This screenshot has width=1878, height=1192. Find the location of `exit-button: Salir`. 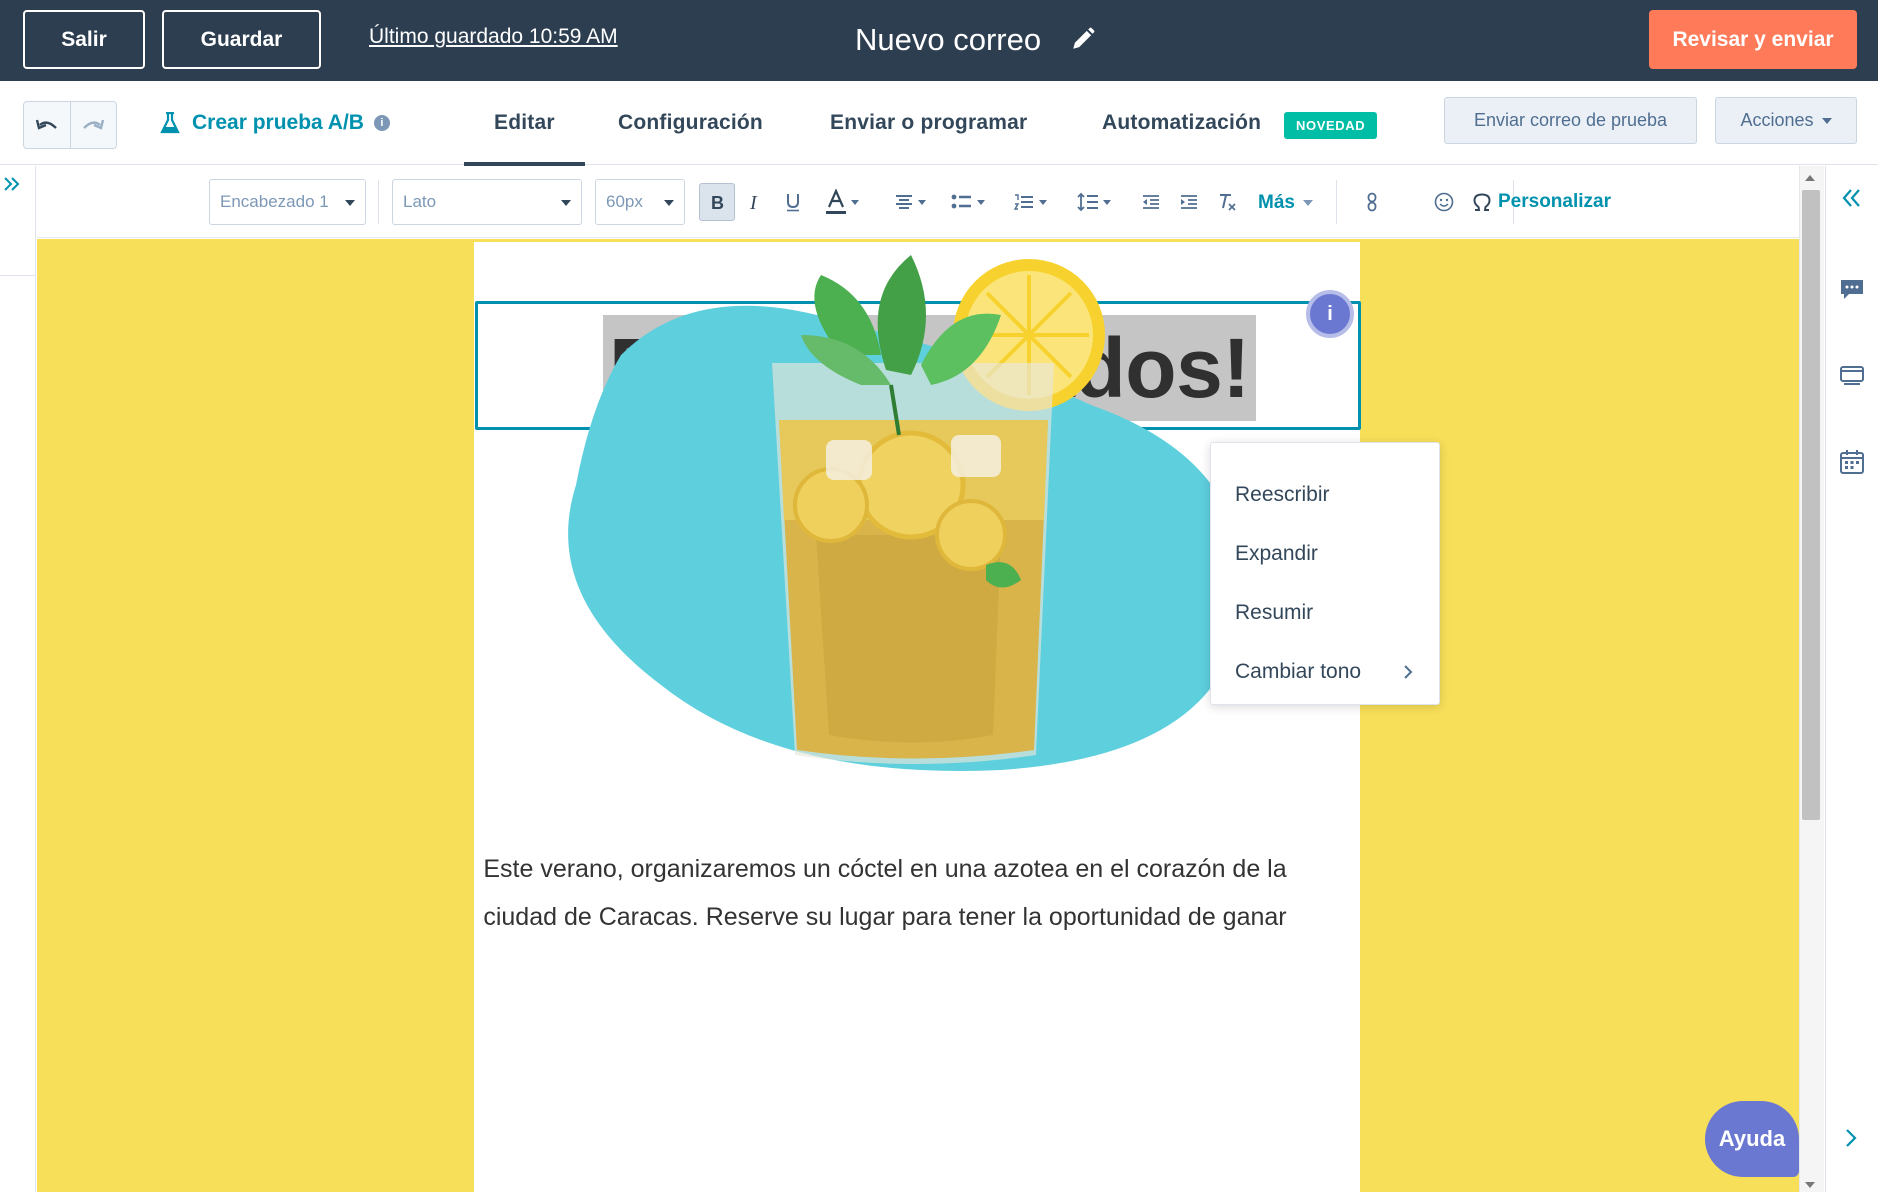

exit-button: Salir is located at coordinates (84, 39).